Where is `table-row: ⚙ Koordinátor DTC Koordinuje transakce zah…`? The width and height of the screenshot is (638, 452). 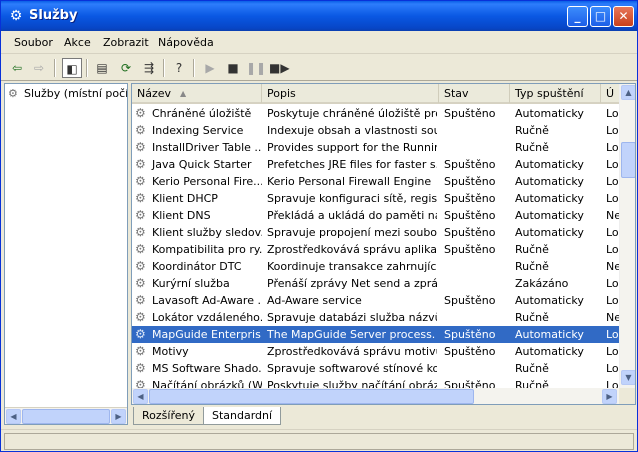 table-row: ⚙ Koordinátor DTC Koordinuje transakce zah… is located at coordinates (375, 266).